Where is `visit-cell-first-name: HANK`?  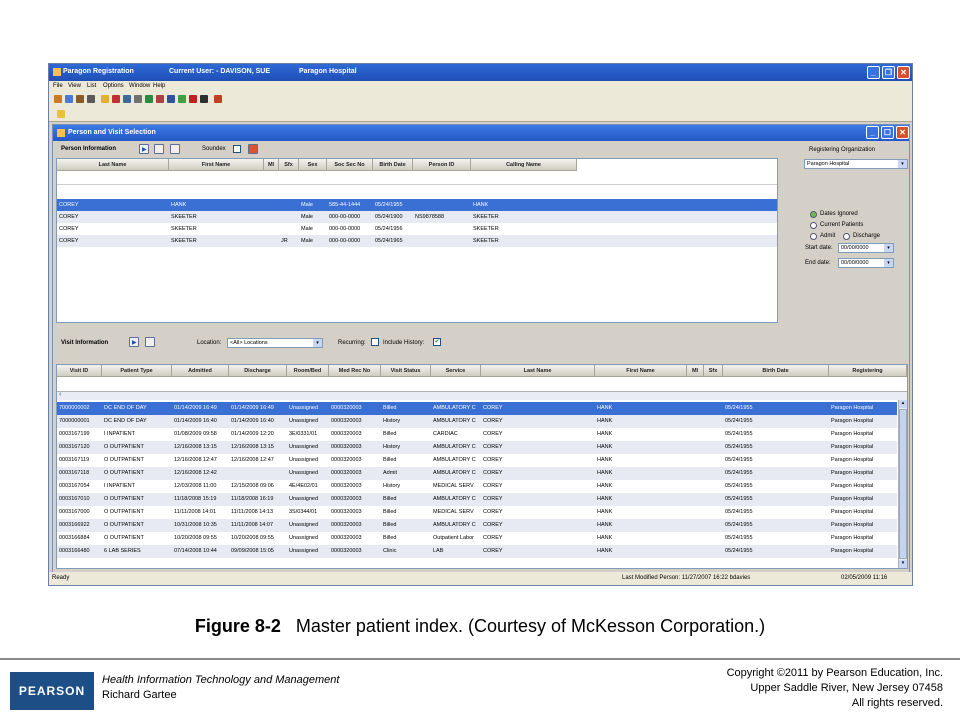
visit-cell-first-name: HANK is located at coordinates (605, 434).